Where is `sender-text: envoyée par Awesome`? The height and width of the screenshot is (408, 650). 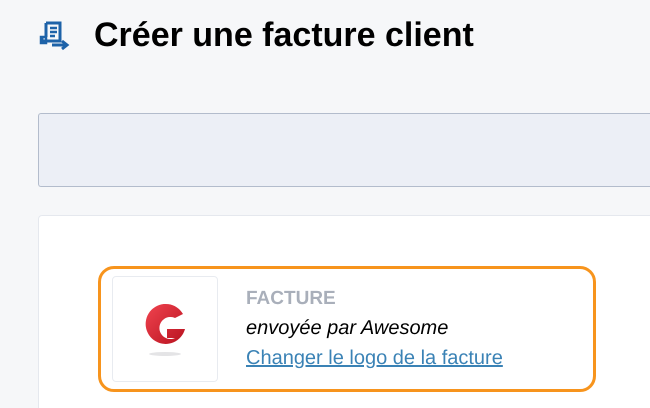 sender-text: envoyée par Awesome is located at coordinates (348, 328).